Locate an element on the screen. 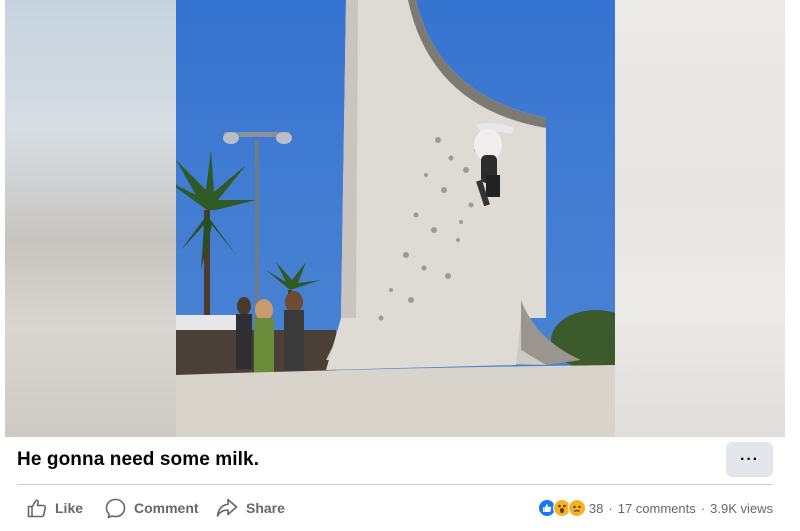 Image resolution: width=800 pixels, height=531 pixels. comment-label: Comment is located at coordinates (166, 508).